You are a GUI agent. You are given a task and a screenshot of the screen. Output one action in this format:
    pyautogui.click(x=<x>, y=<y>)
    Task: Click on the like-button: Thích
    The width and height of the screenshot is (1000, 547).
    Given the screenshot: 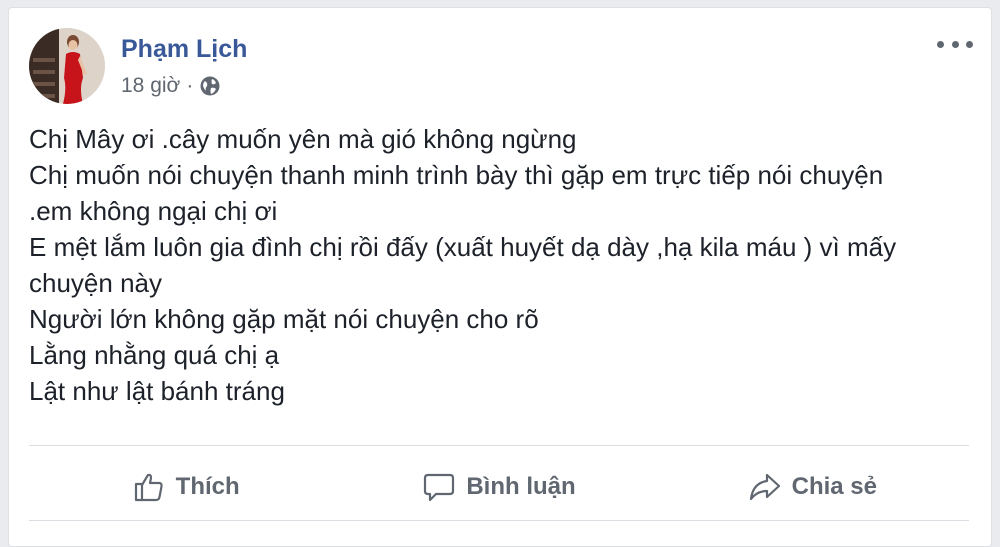 What is the action you would take?
    pyautogui.click(x=185, y=487)
    